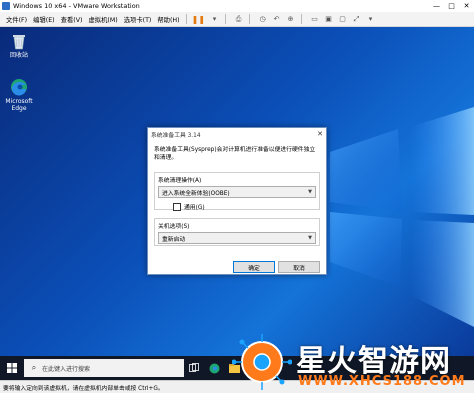  I want to click on window-controls: — □ ✕, so click(451, 6).